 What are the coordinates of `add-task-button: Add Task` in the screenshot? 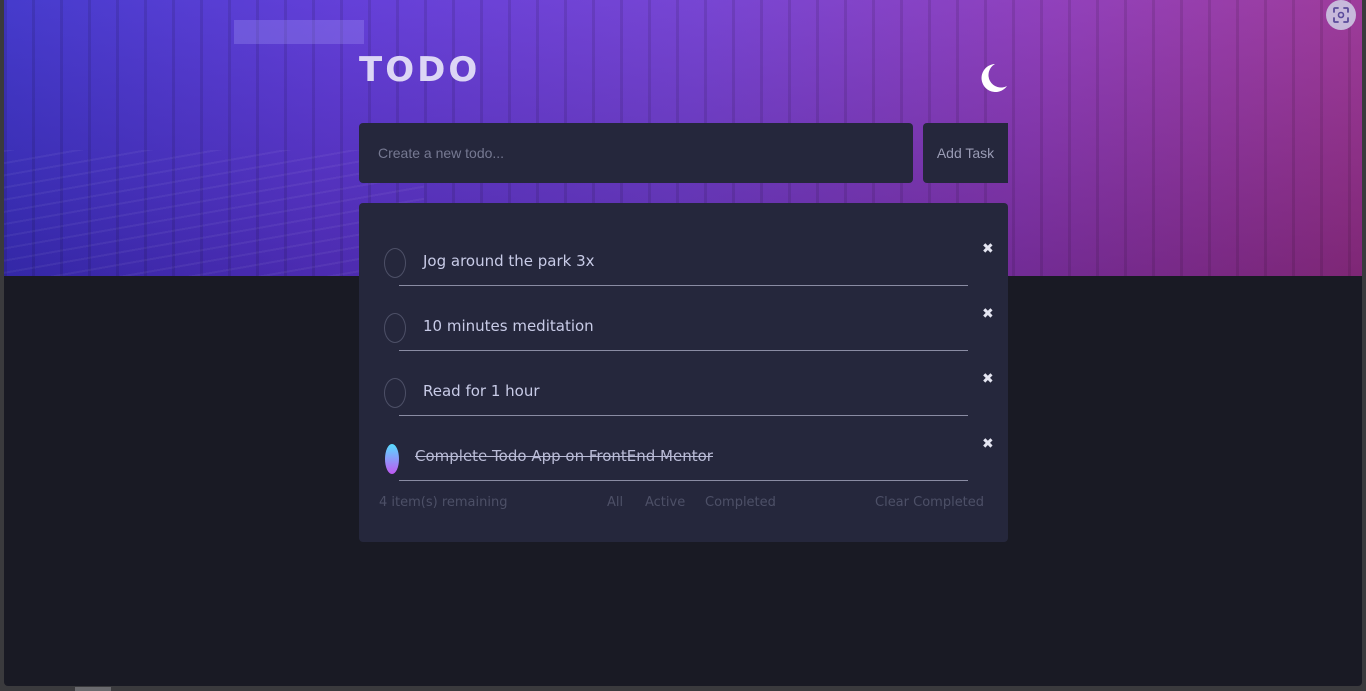 It's located at (965, 153).